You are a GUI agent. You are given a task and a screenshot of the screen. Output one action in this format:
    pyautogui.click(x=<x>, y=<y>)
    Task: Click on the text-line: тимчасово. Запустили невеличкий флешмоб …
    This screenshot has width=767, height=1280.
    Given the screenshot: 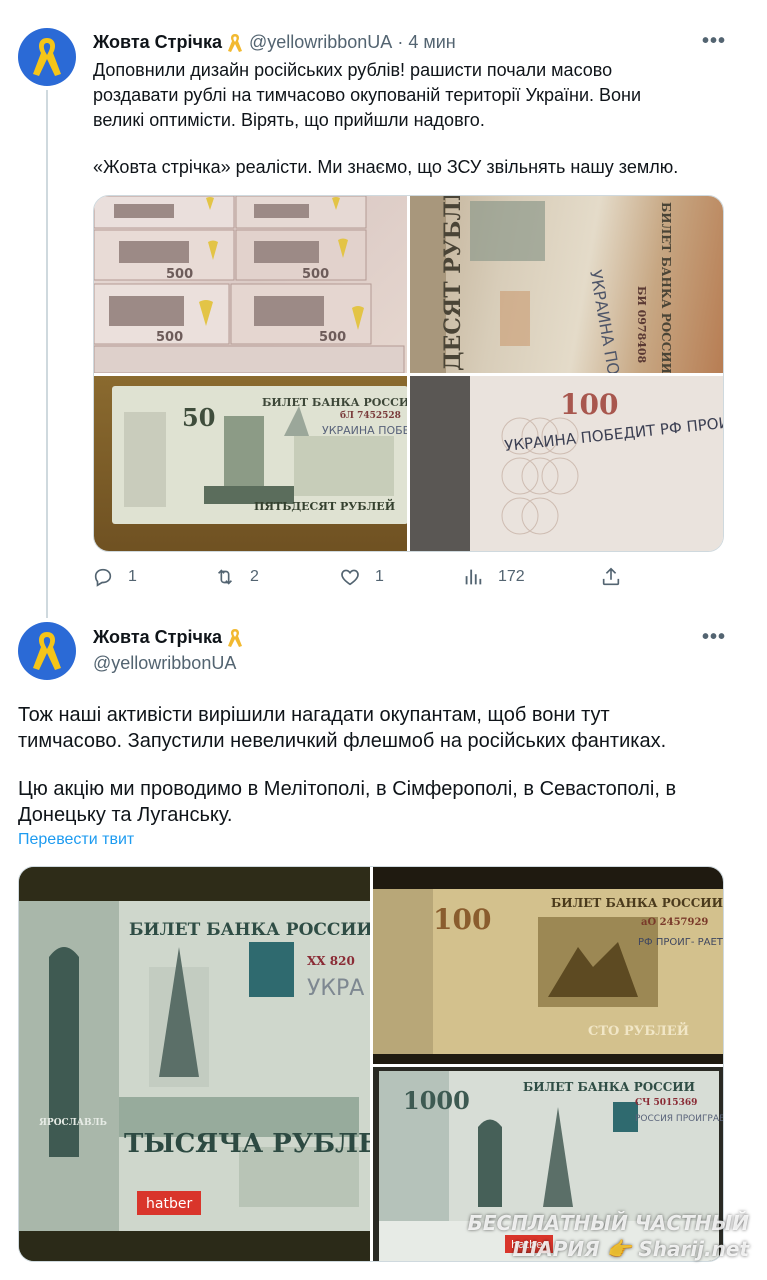 What is the action you would take?
    pyautogui.click(x=342, y=741)
    